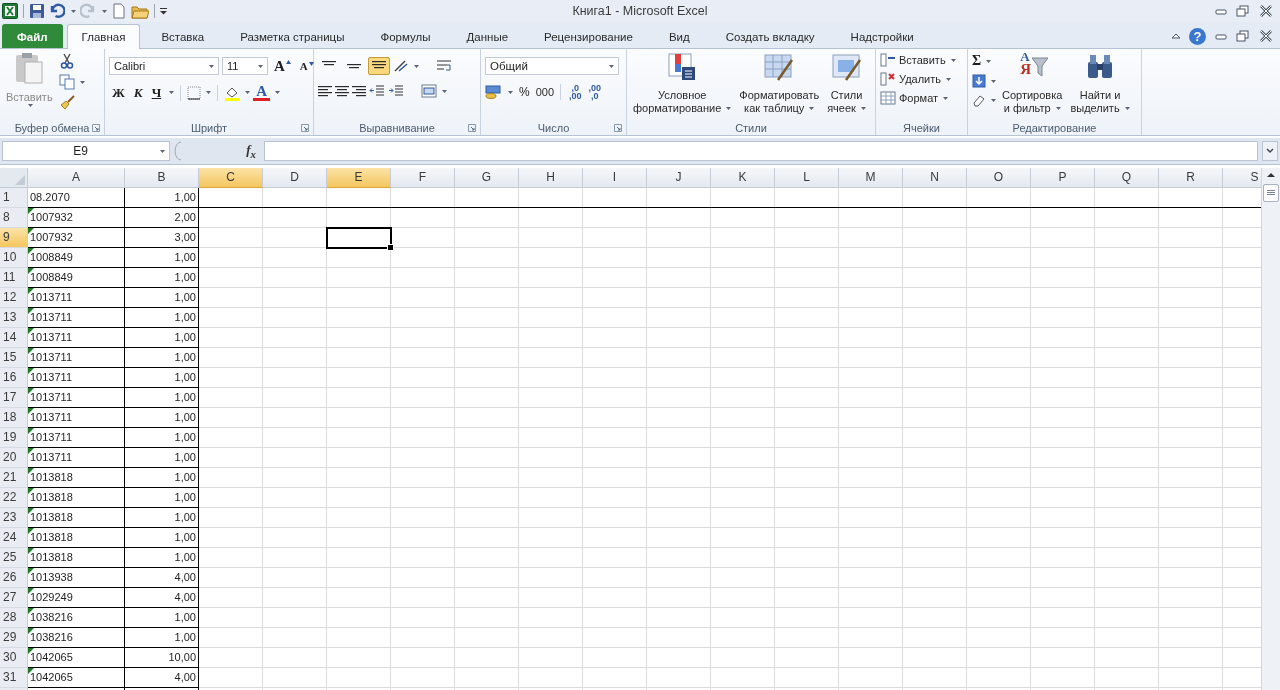 Image resolution: width=1280 pixels, height=690 pixels. I want to click on column-header: K, so click(743, 178).